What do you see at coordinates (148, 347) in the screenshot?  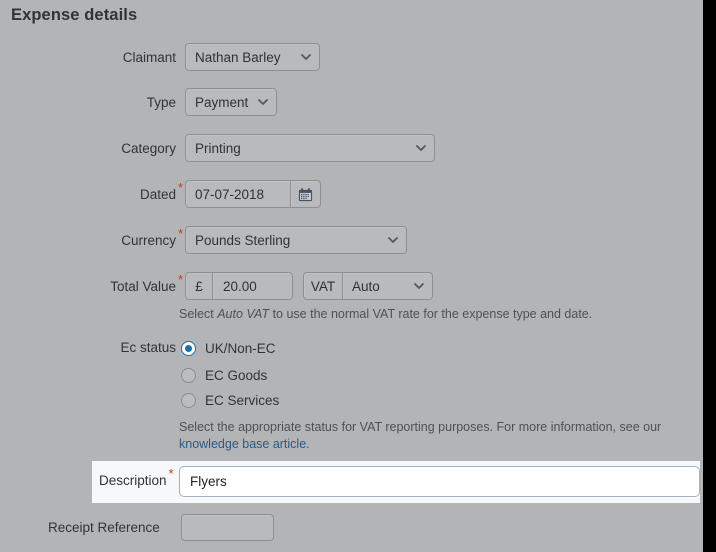 I see `ec-status-label: Ec status` at bounding box center [148, 347].